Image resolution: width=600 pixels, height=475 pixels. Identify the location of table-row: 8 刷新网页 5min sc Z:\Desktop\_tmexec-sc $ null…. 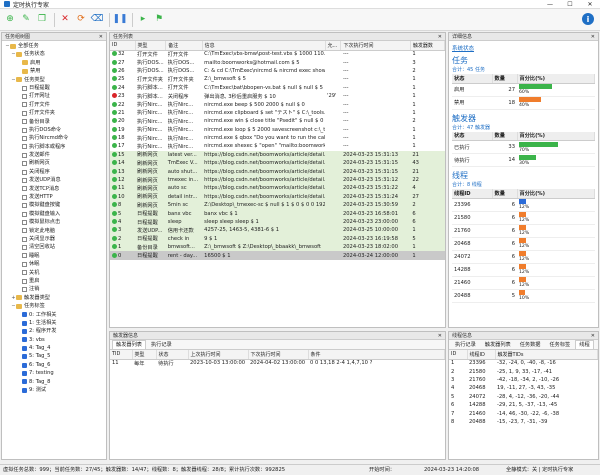
(277, 205).